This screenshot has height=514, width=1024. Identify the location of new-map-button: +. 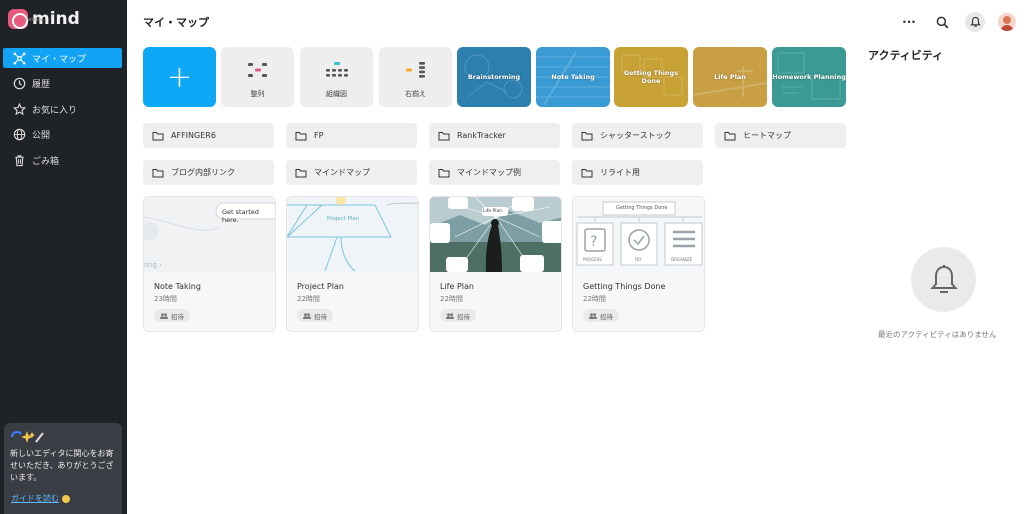
(179, 77).